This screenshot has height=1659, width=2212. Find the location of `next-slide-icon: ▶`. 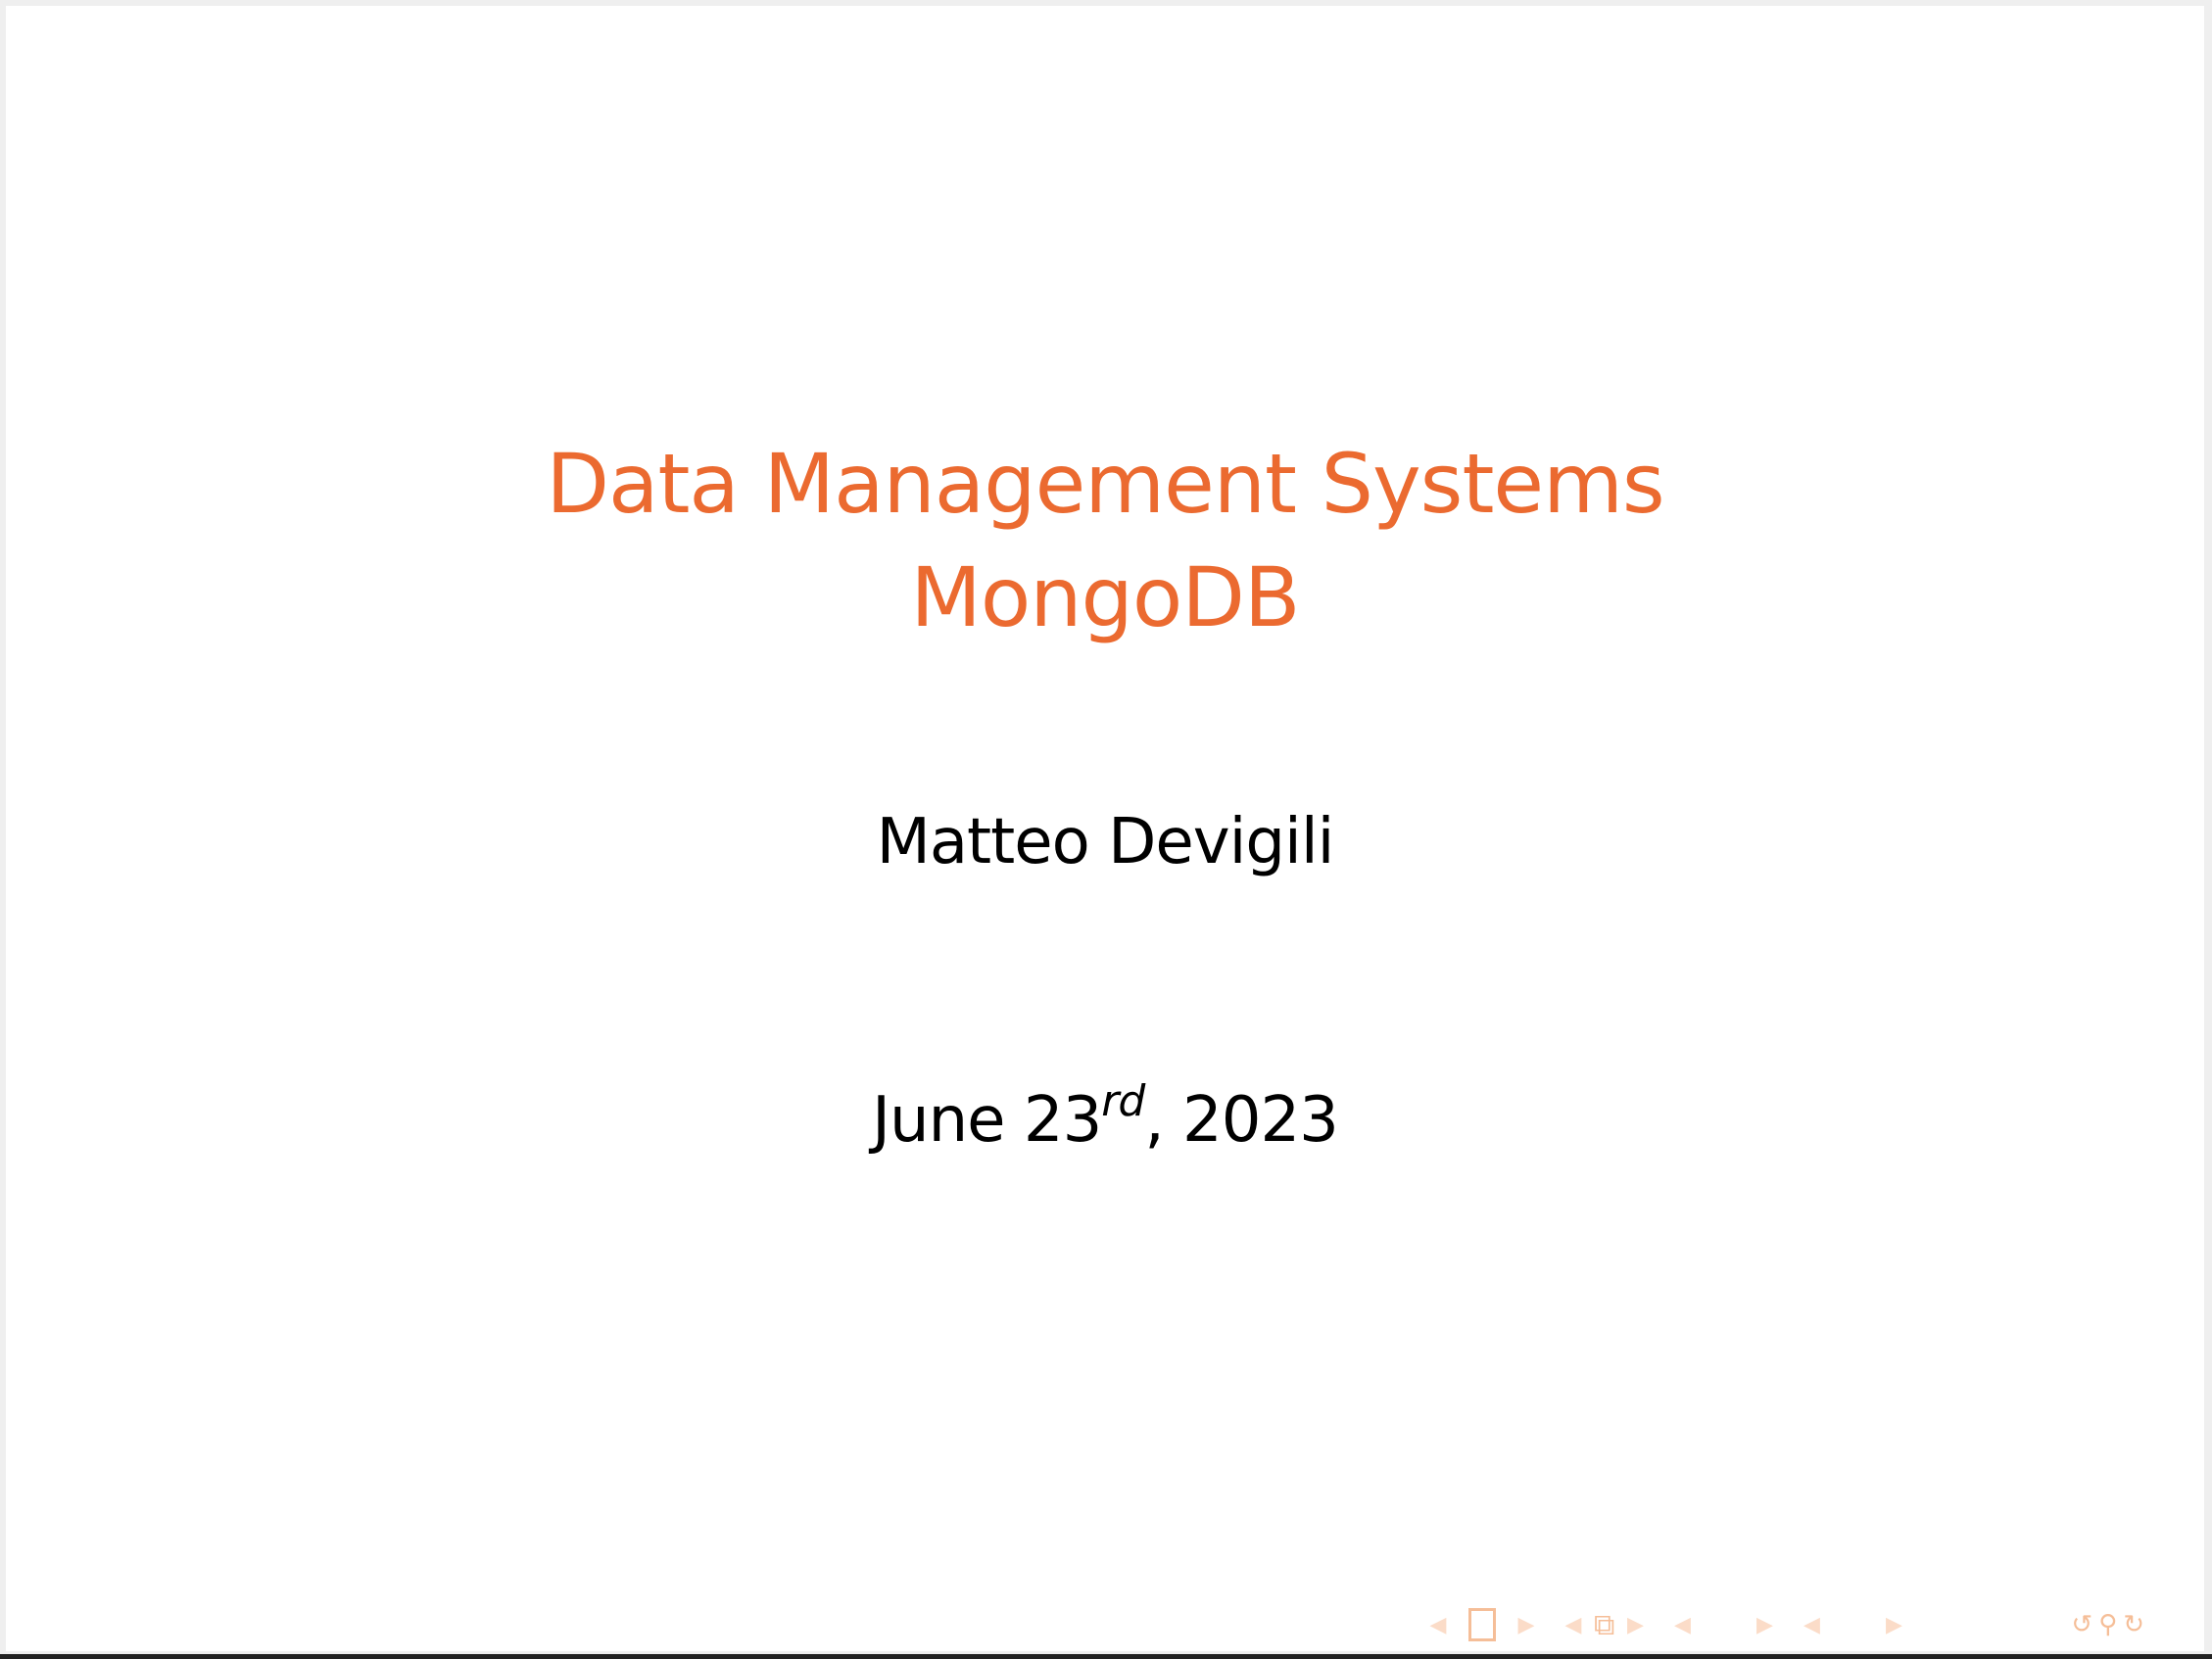

next-slide-icon: ▶ is located at coordinates (1526, 1624).